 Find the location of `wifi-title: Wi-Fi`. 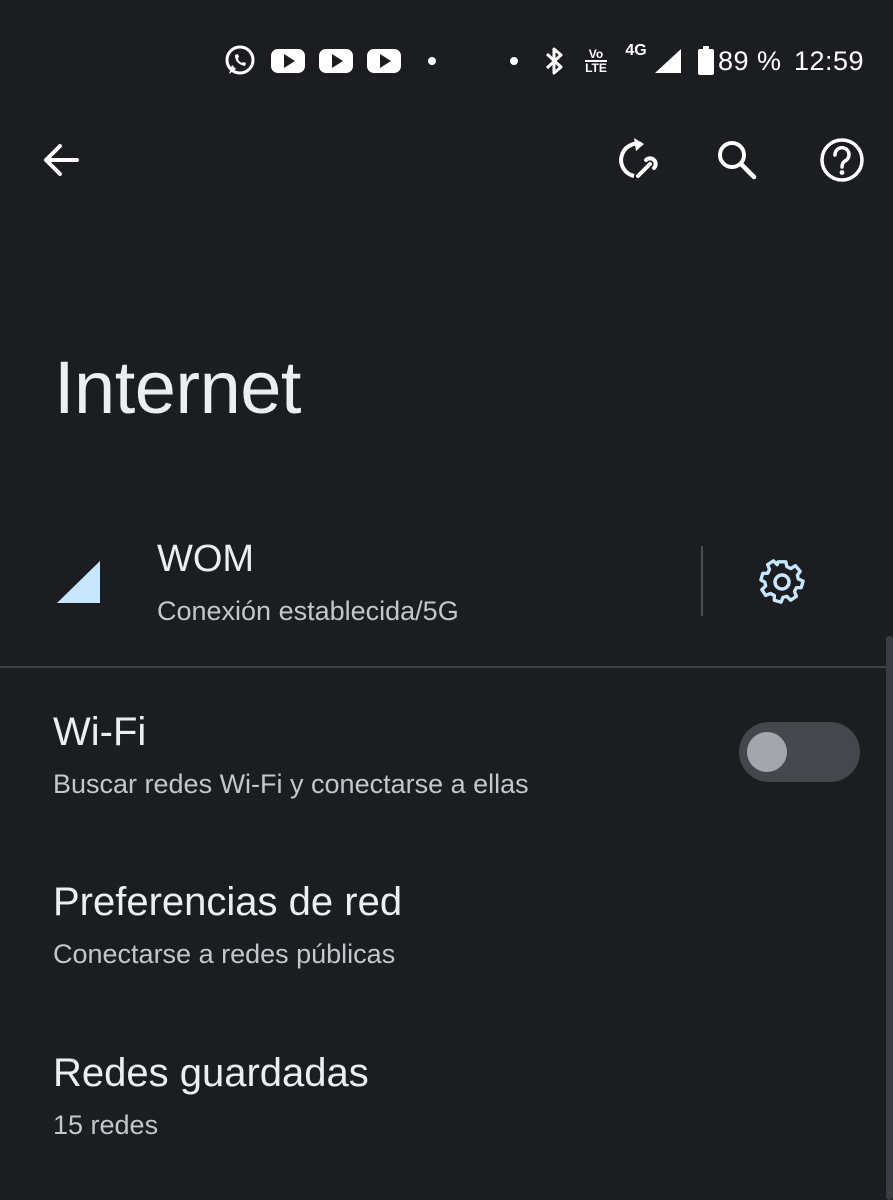

wifi-title: Wi-Fi is located at coordinates (100, 732).